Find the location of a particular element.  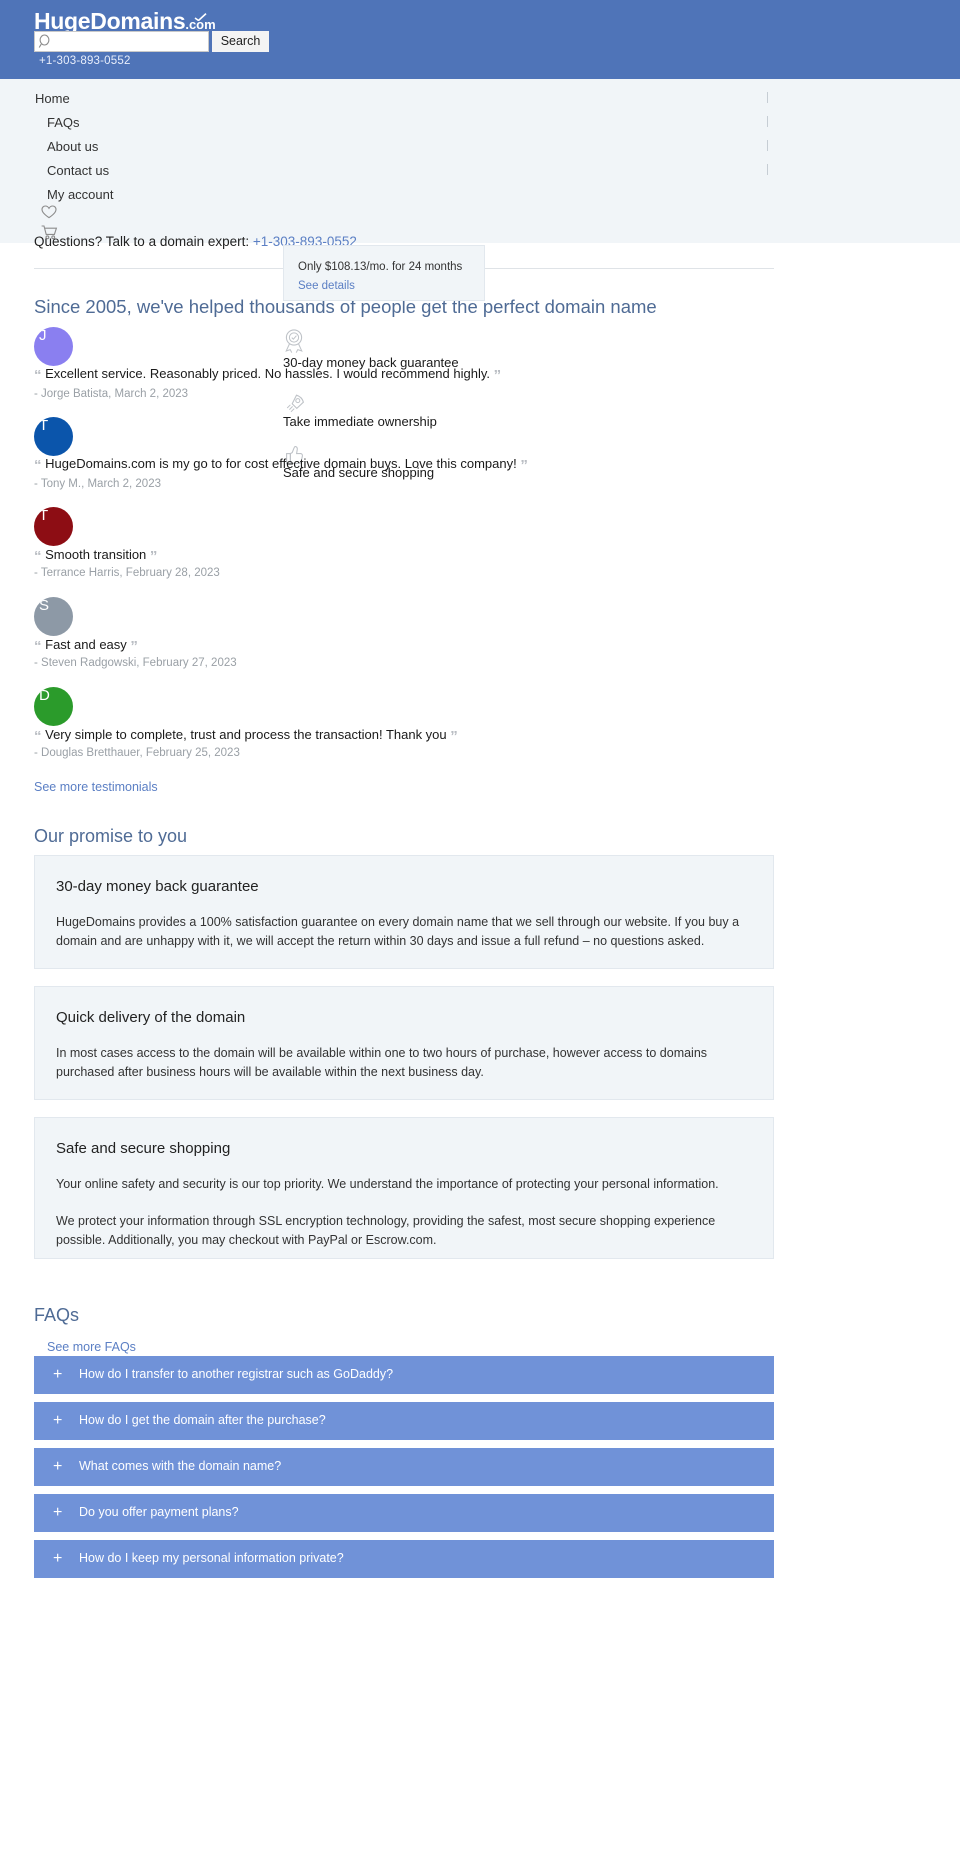

see-more-testimonials-link: See more testimonials is located at coordinates (96, 787).